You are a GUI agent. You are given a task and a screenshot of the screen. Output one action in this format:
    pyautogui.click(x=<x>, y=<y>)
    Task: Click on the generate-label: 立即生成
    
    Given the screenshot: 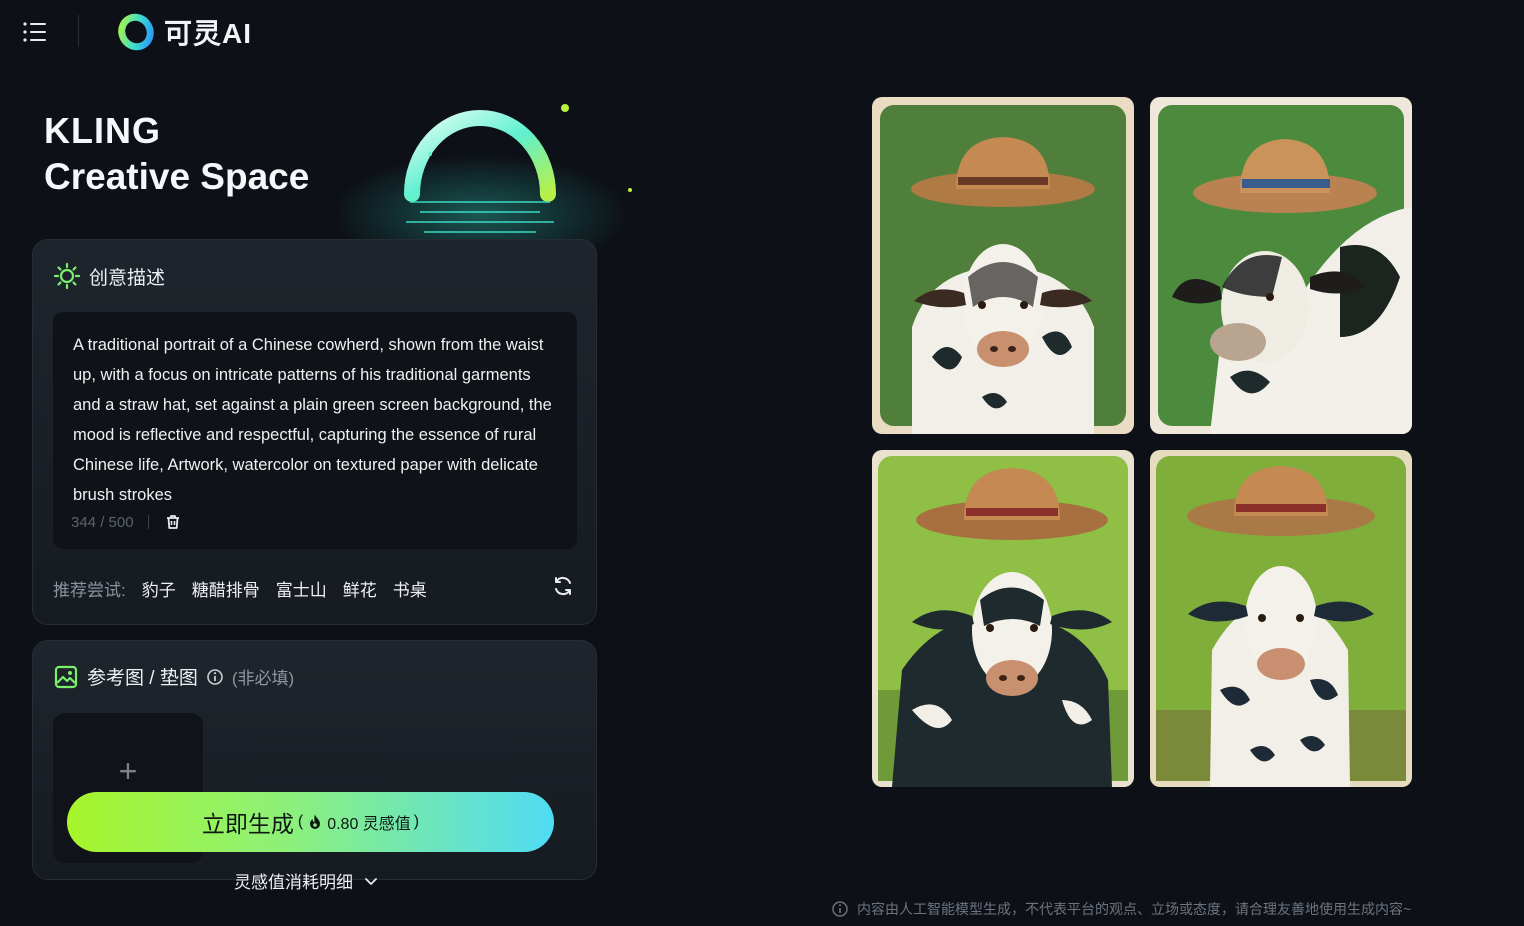 What is the action you would take?
    pyautogui.click(x=247, y=824)
    